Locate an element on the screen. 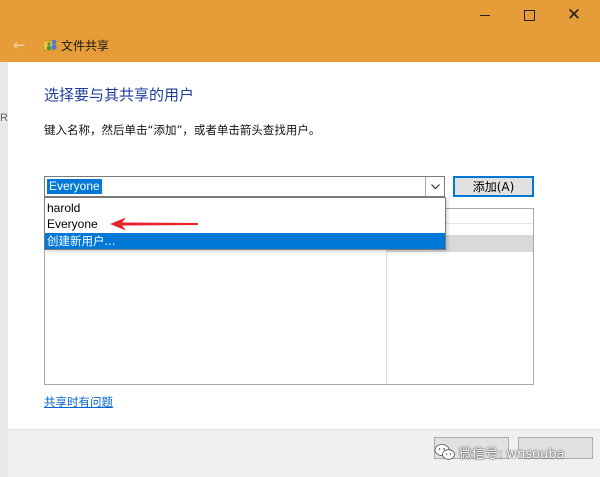  dropdown-item-everyone: Everyone is located at coordinates (245, 224).